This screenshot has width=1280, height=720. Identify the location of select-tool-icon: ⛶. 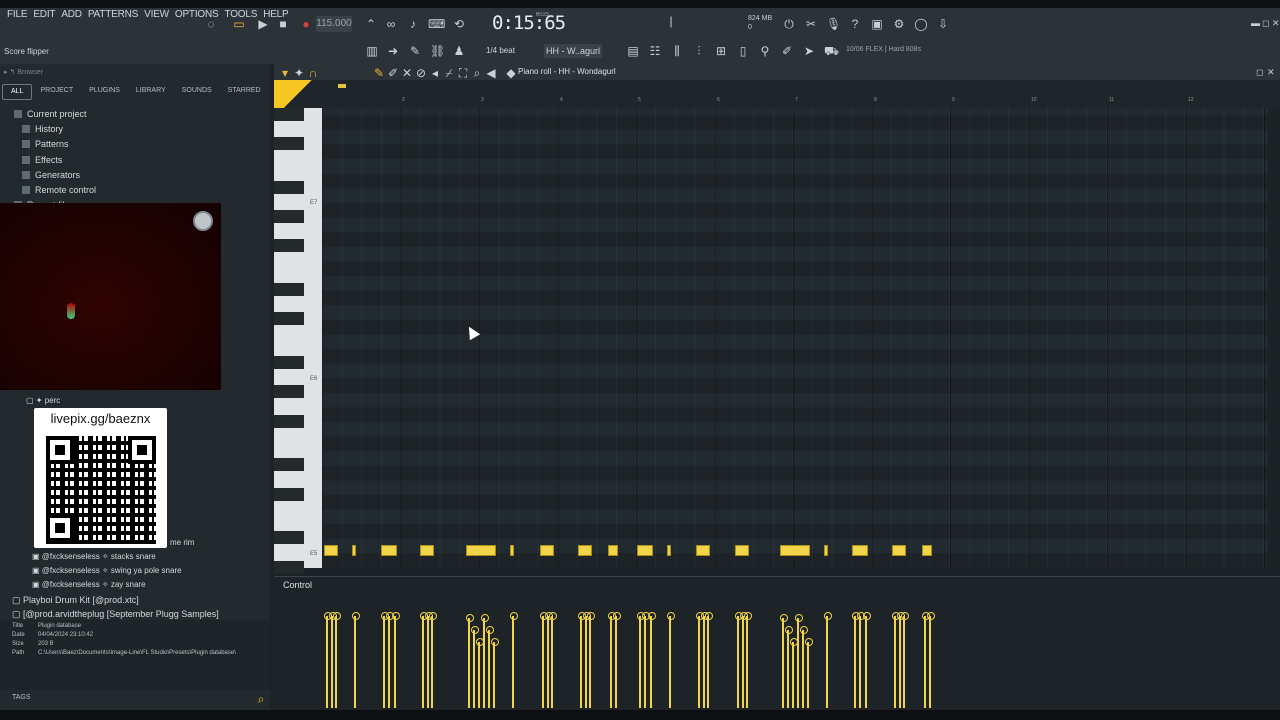
(463, 73).